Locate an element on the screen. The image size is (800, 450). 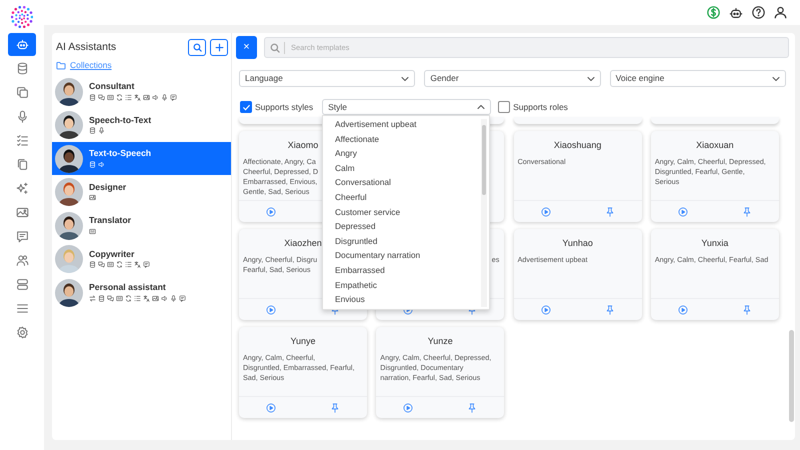
dropdown-option: Empathetic is located at coordinates (402, 285).